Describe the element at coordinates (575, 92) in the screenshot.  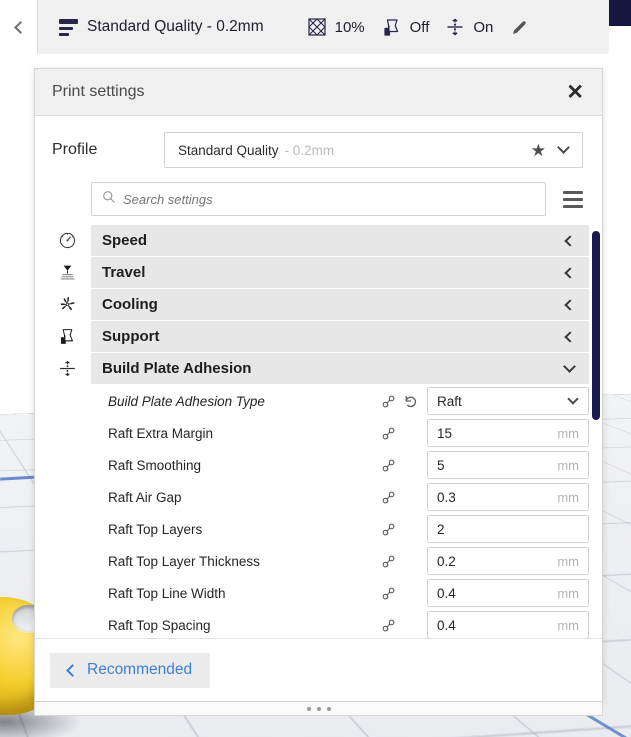
I see `close-icon: ✕` at that location.